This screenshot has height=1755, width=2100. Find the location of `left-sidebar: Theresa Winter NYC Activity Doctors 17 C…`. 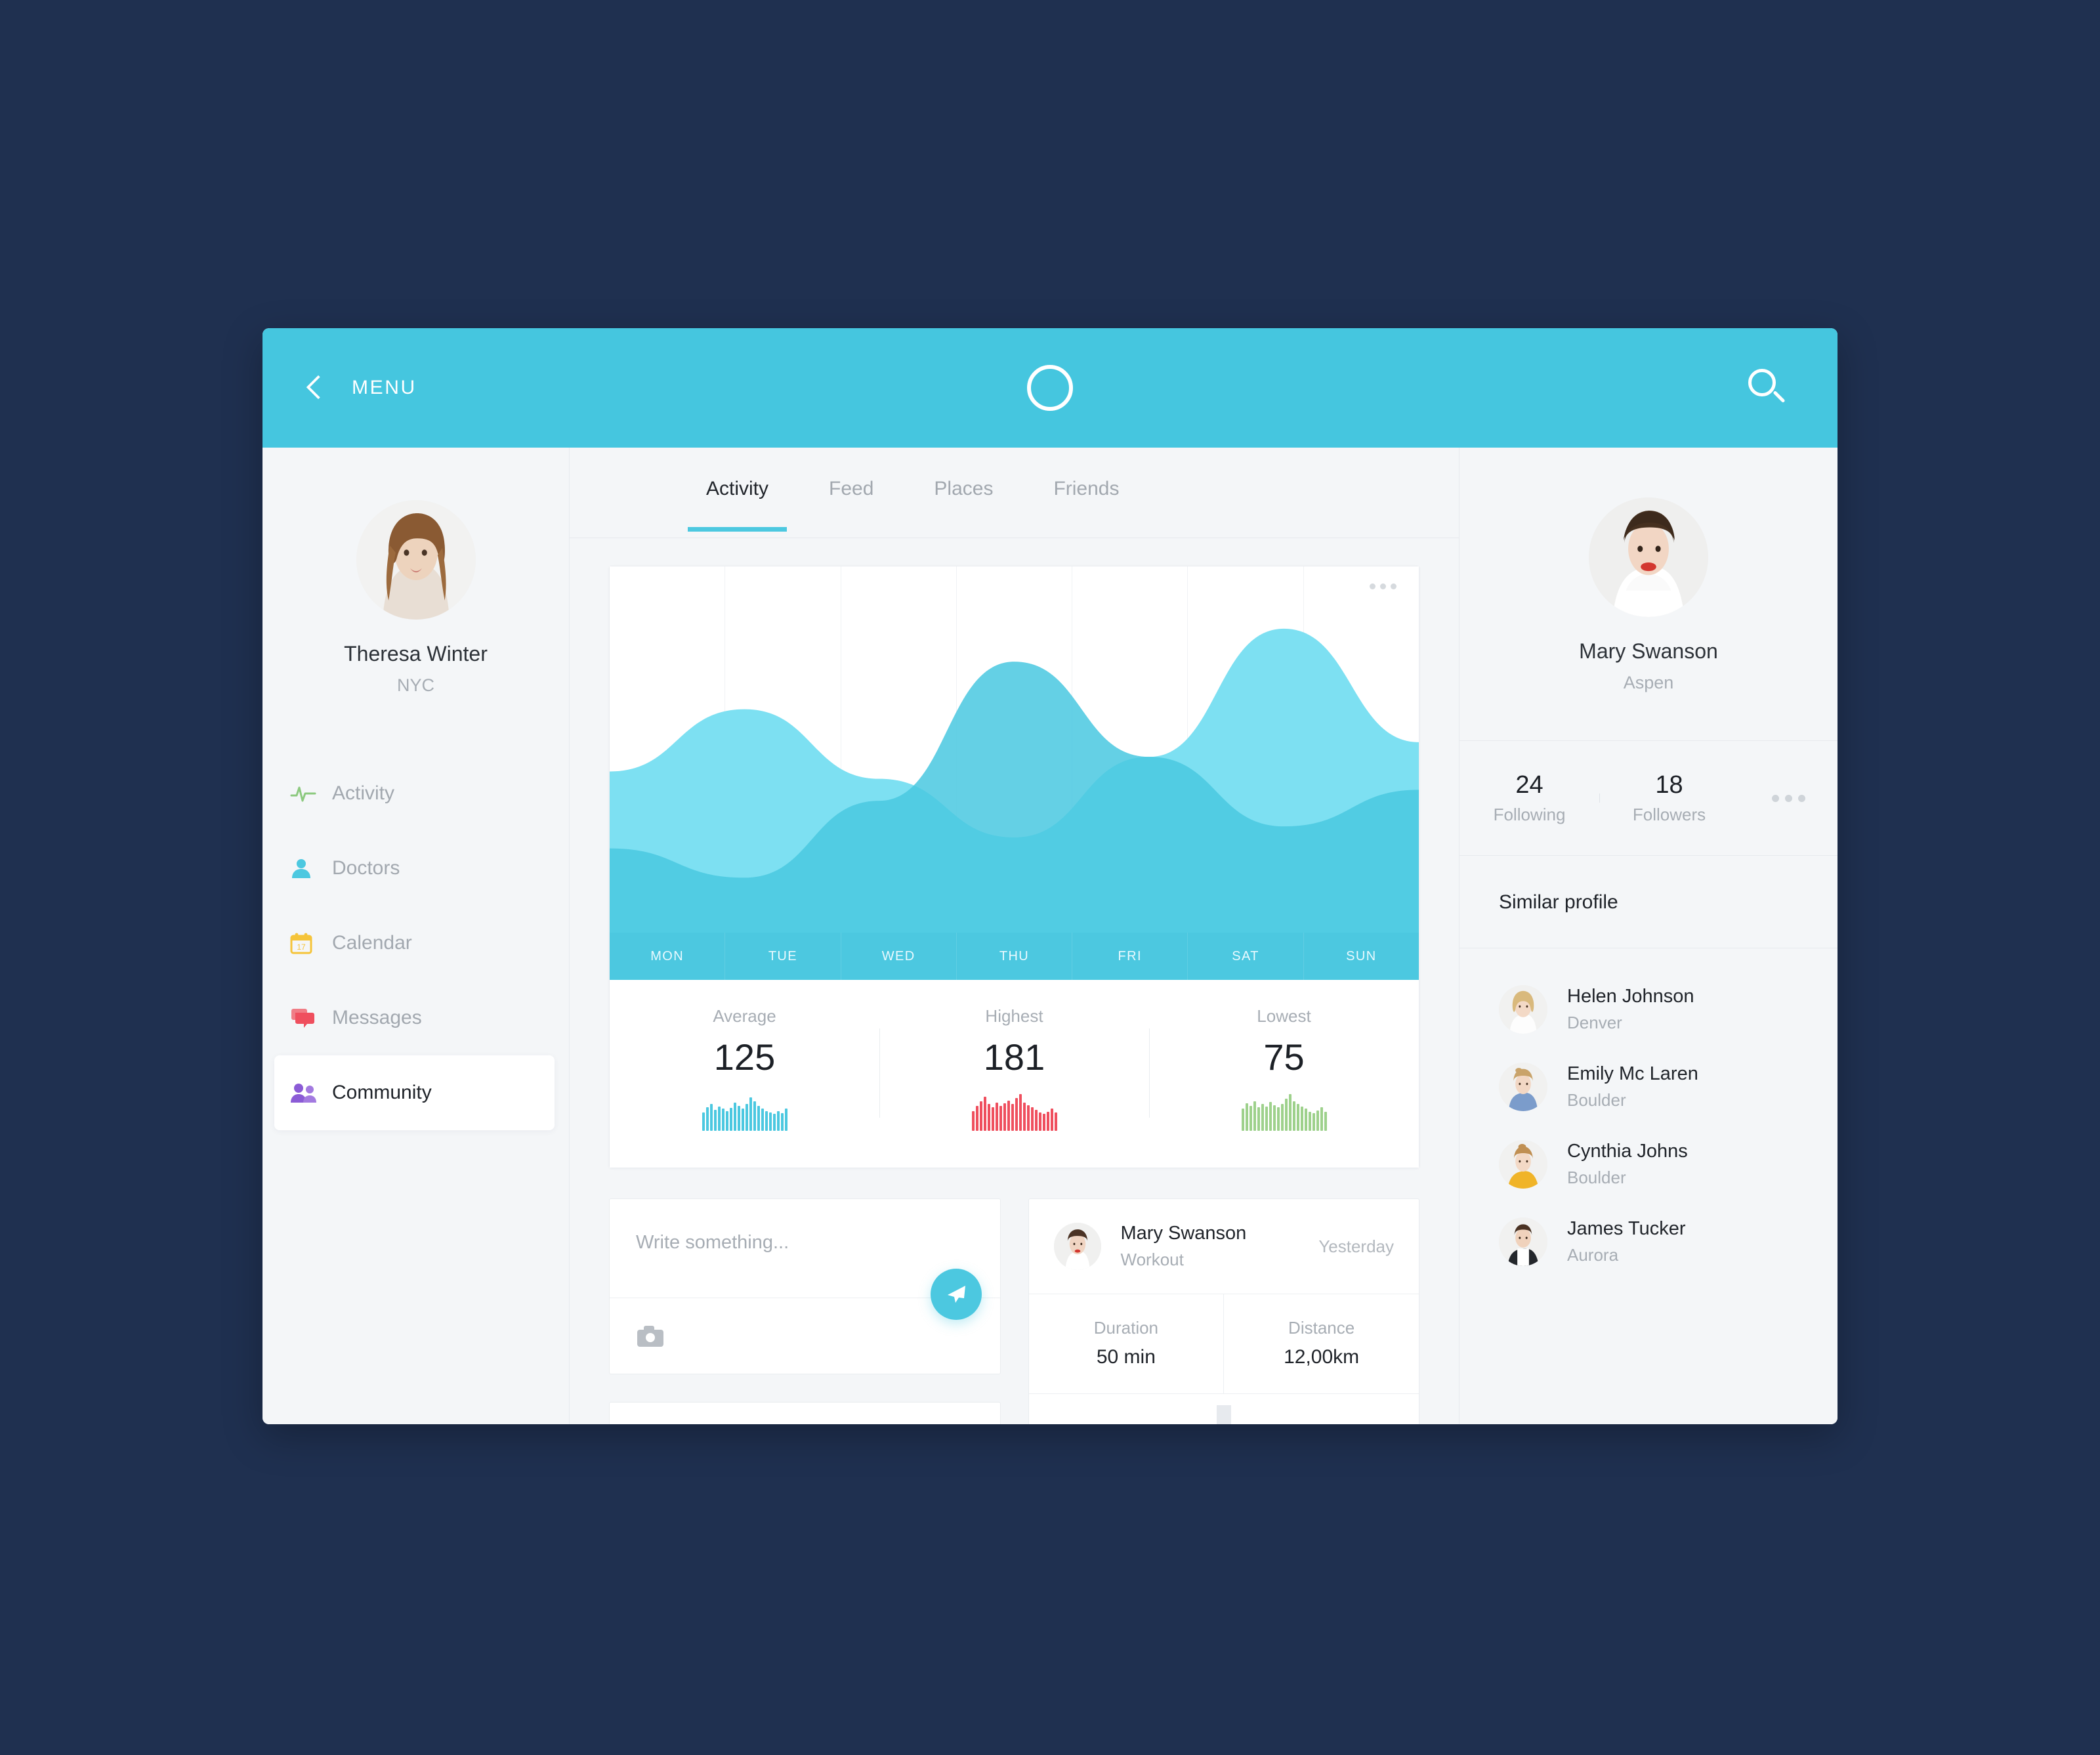

left-sidebar: Theresa Winter NYC Activity Doctors 17 C… is located at coordinates (416, 936).